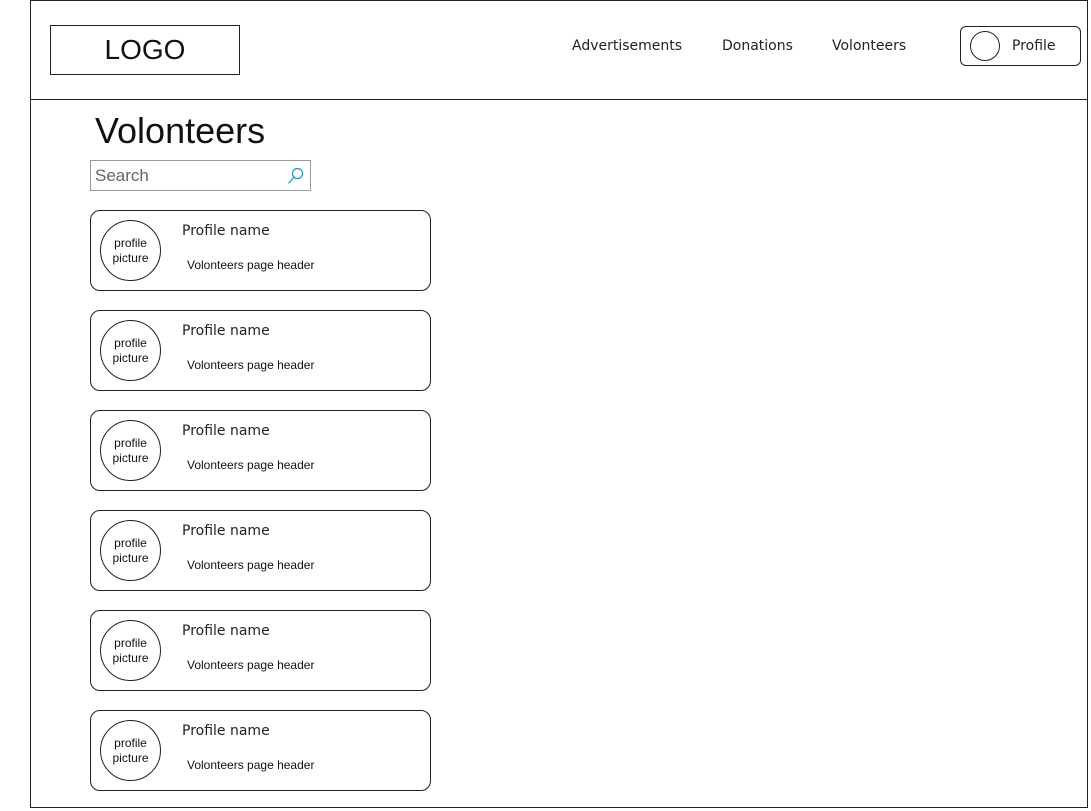 The image size is (1091, 811). What do you see at coordinates (757, 46) in the screenshot?
I see `nav-donations: Donations` at bounding box center [757, 46].